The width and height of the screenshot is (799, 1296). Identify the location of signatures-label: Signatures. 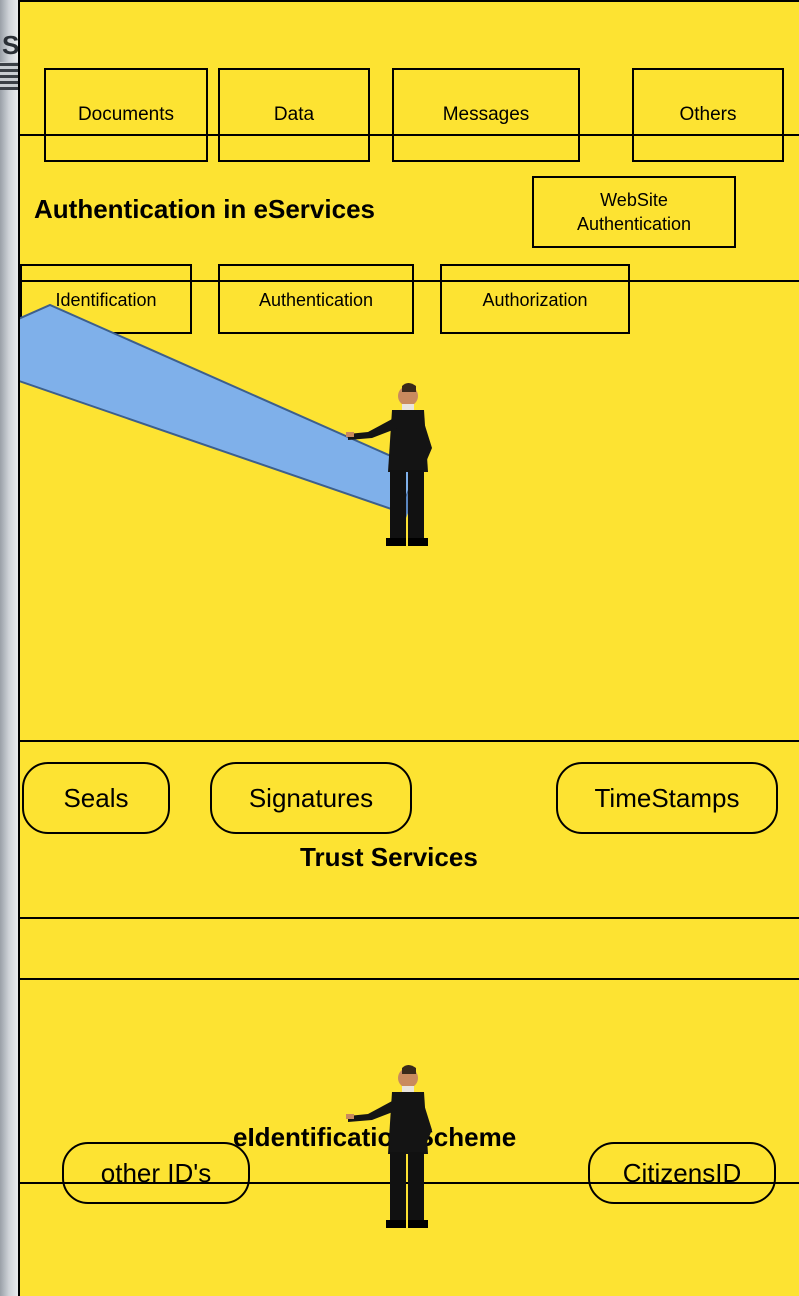
(311, 797).